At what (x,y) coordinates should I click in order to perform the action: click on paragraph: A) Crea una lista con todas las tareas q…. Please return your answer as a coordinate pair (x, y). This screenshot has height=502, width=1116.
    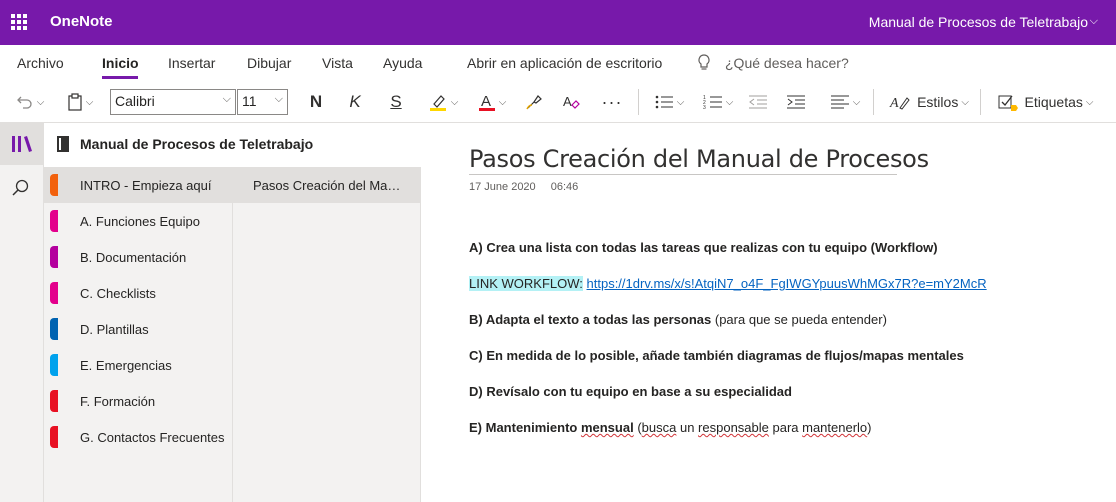
    Looking at the image, I should click on (703, 247).